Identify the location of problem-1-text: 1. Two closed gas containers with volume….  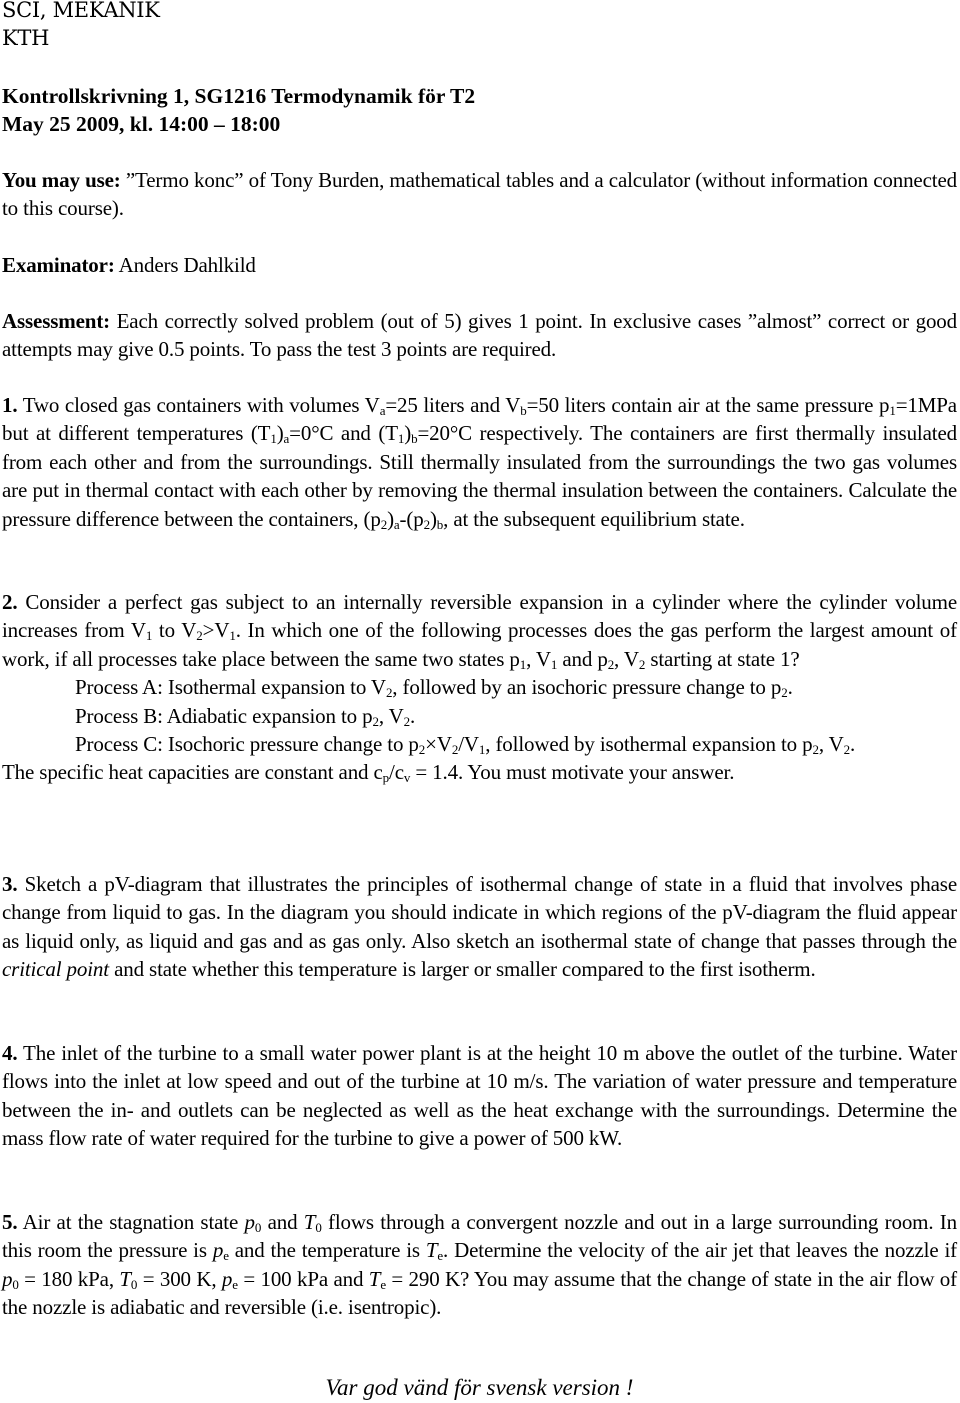
(479, 462).